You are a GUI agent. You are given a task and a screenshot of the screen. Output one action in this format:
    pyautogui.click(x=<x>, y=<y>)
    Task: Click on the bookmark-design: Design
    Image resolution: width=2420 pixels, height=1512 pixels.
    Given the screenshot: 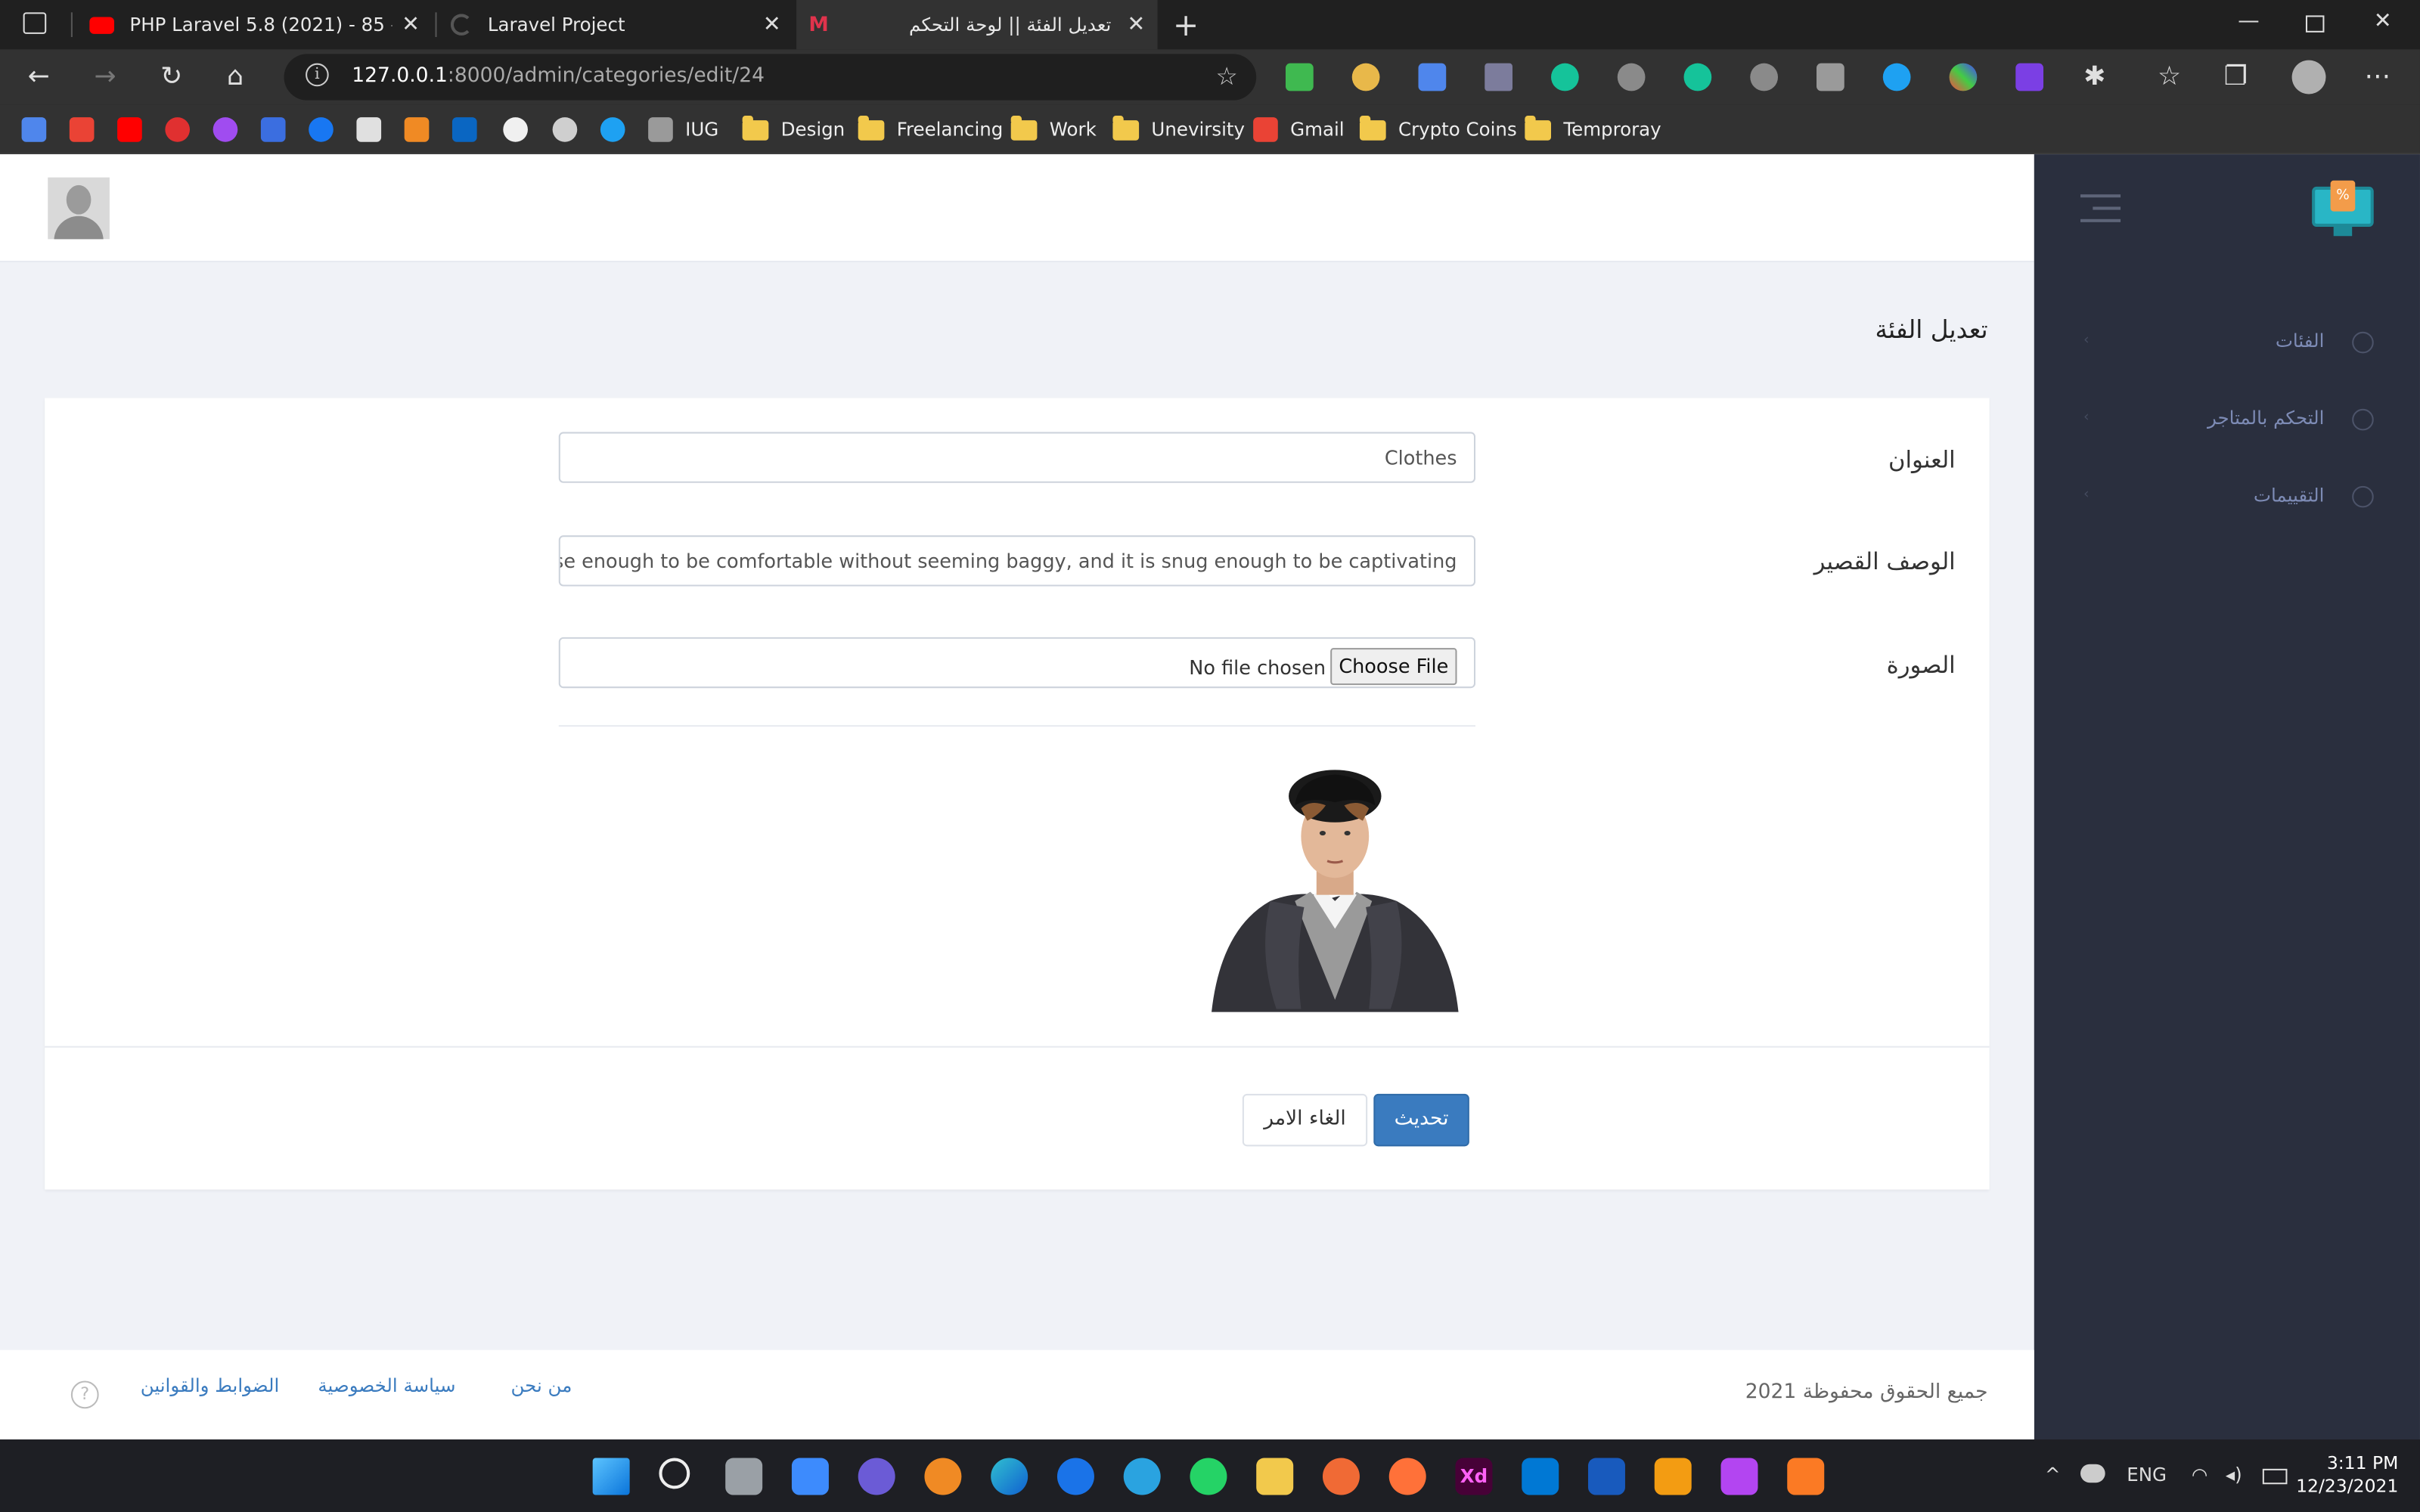 What is the action you would take?
    pyautogui.click(x=794, y=129)
    